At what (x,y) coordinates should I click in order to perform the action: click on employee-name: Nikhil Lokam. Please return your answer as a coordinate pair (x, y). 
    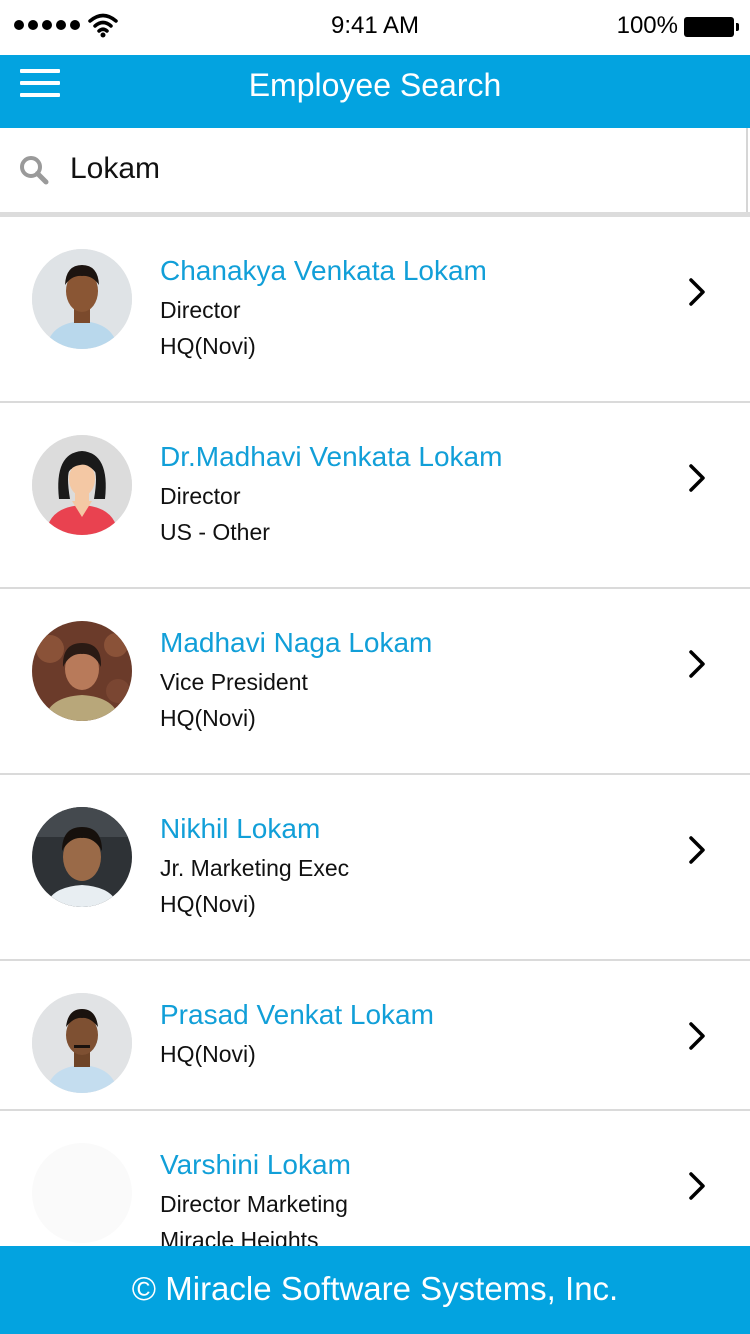
    Looking at the image, I should click on (240, 828).